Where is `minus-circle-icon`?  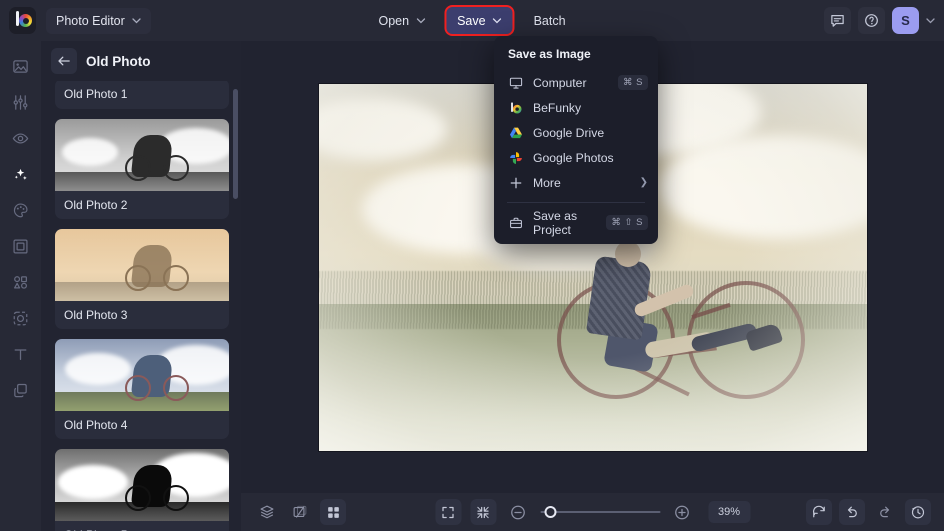 minus-circle-icon is located at coordinates (518, 512).